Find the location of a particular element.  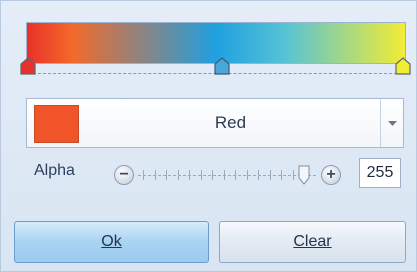

dropdown-button is located at coordinates (391, 123).